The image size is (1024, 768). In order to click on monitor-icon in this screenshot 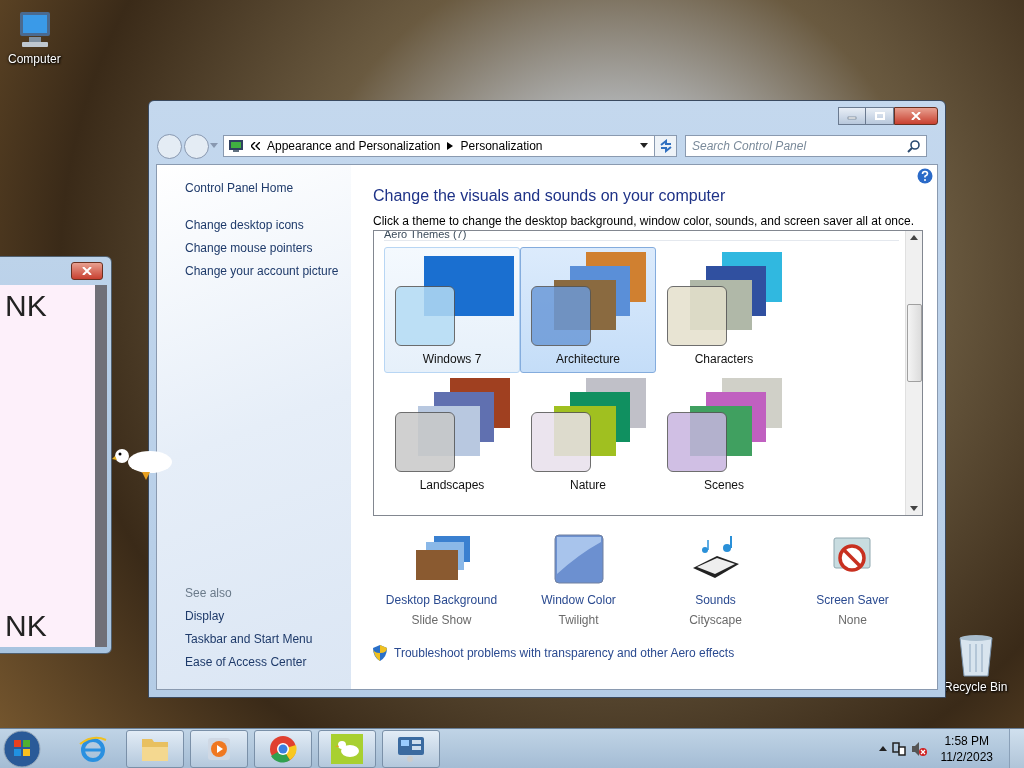, I will do `click(411, 748)`.